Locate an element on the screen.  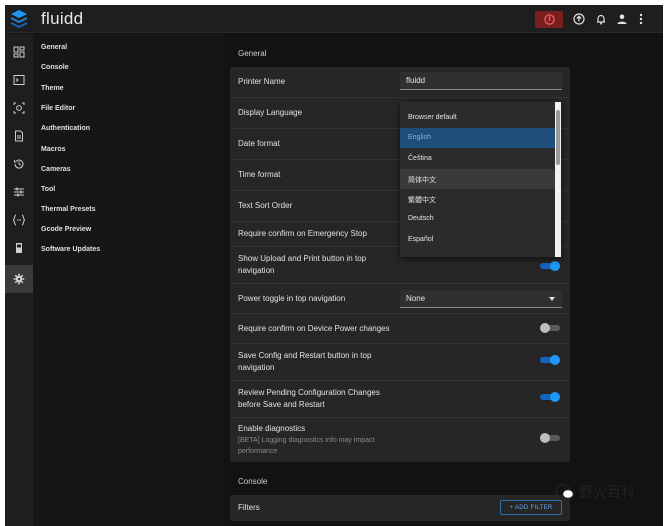
language-option-english: English is located at coordinates (477, 138).